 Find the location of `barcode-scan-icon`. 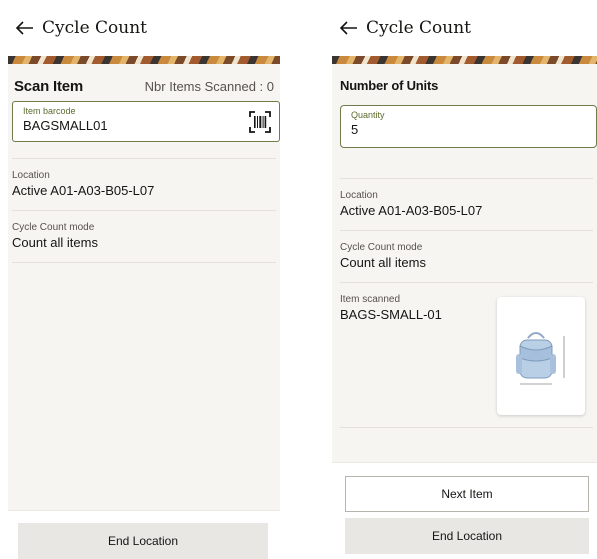

barcode-scan-icon is located at coordinates (260, 122).